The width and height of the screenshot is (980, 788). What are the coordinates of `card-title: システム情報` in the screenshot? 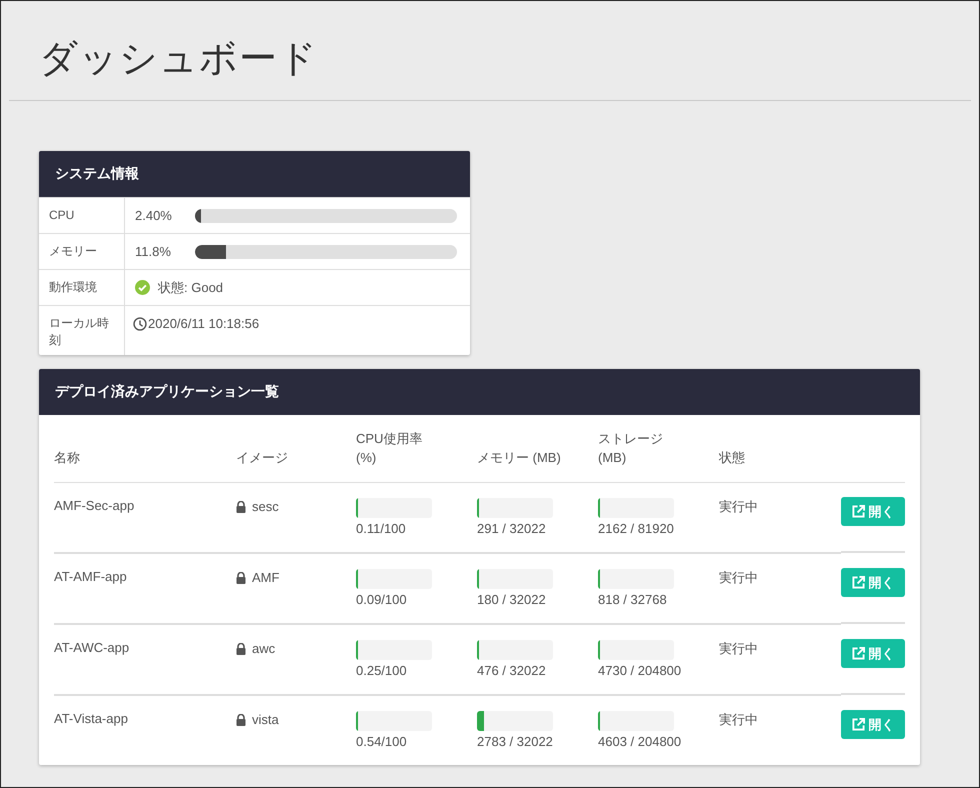 It's located at (254, 174).